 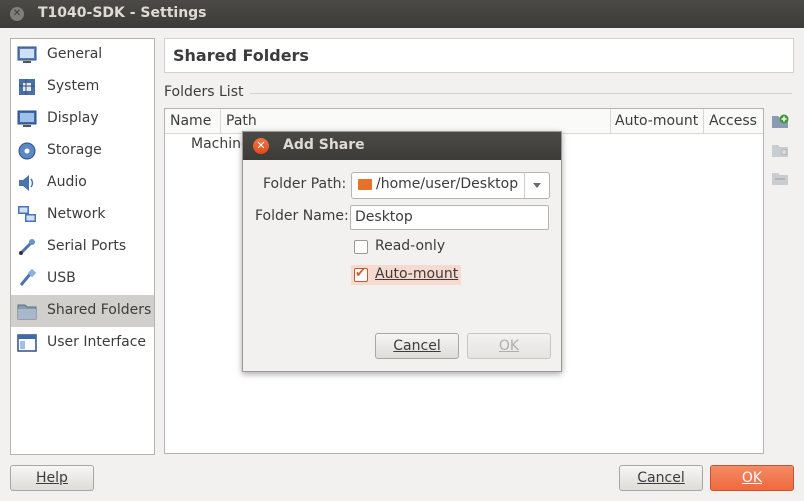 What do you see at coordinates (73, 86) in the screenshot?
I see `sidebar-item-label: System` at bounding box center [73, 86].